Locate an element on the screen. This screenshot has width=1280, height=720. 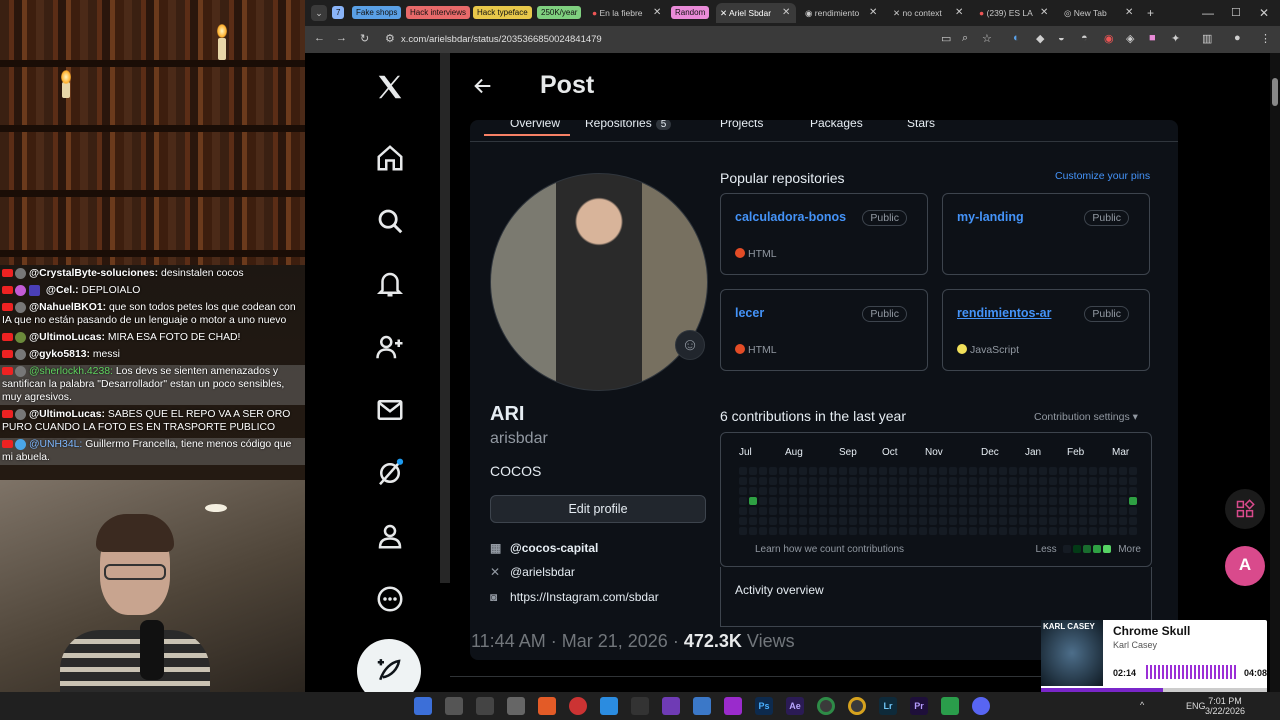
zoom-icon: ⌕ is located at coordinates (965, 38).